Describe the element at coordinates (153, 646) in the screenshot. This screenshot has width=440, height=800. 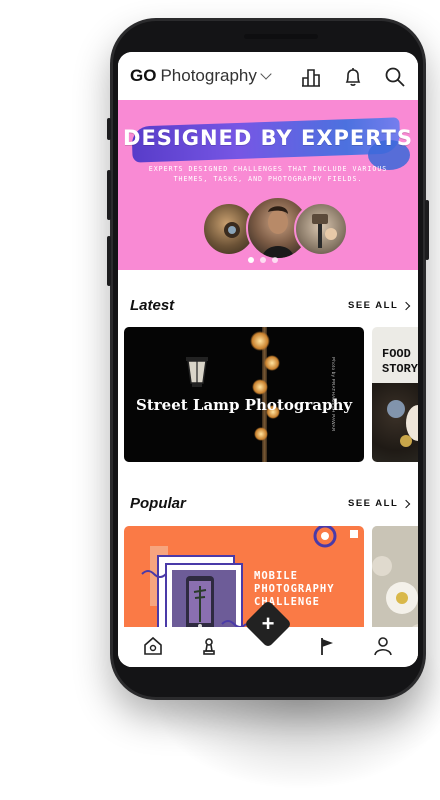
I see `home-icon` at that location.